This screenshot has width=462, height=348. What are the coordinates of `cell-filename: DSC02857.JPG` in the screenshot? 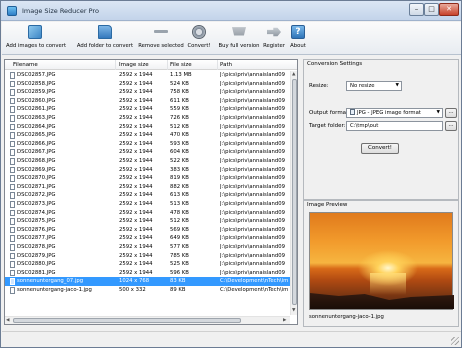 It's located at (36, 75).